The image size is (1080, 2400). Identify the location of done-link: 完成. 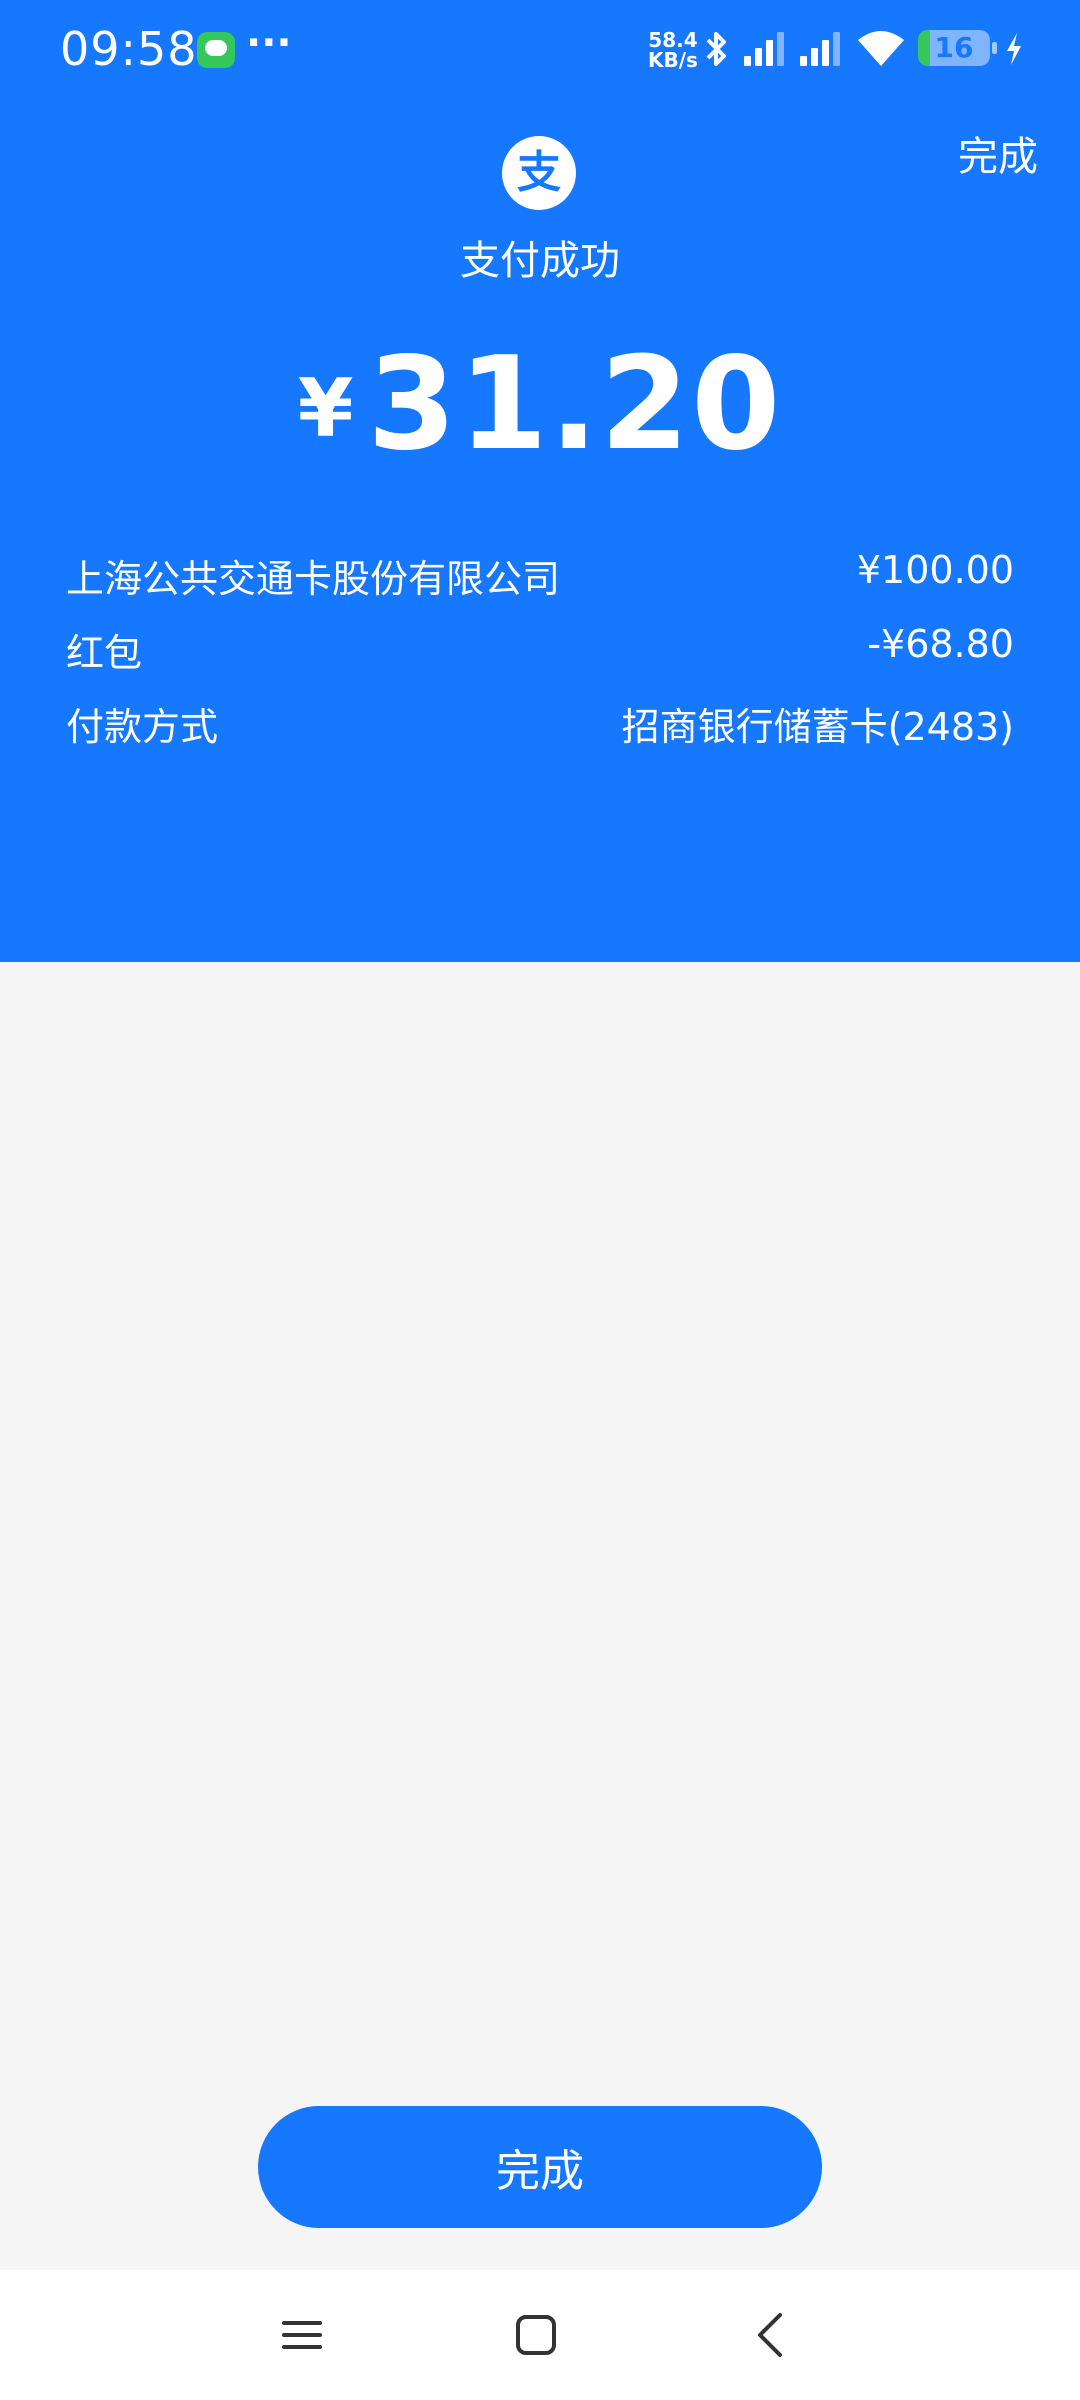
(998, 153).